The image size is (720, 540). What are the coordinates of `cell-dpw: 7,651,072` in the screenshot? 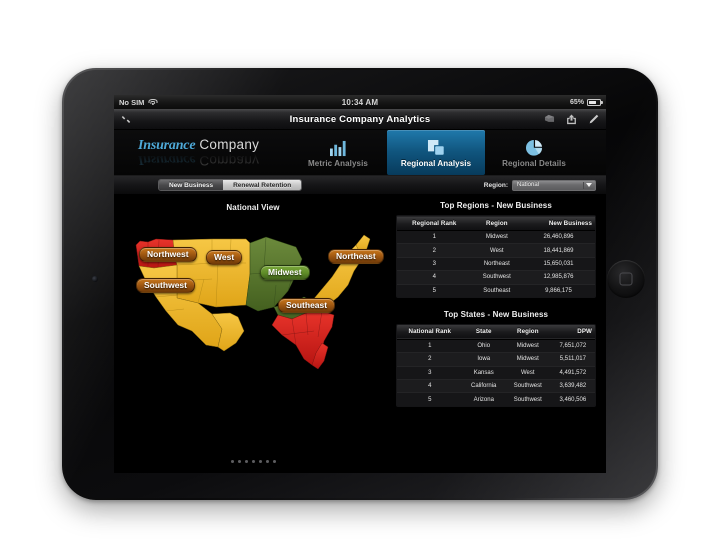 It's located at (572, 346).